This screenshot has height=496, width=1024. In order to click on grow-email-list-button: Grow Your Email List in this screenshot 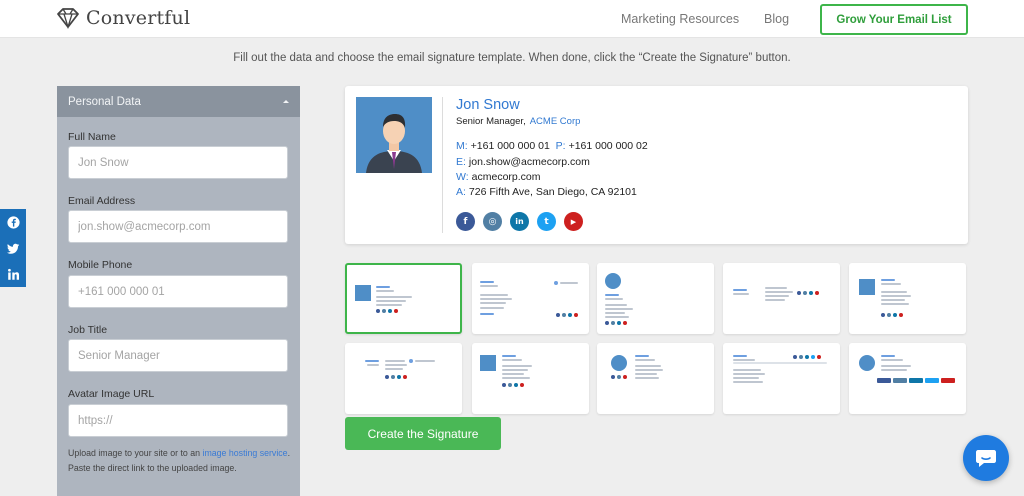, I will do `click(894, 19)`.